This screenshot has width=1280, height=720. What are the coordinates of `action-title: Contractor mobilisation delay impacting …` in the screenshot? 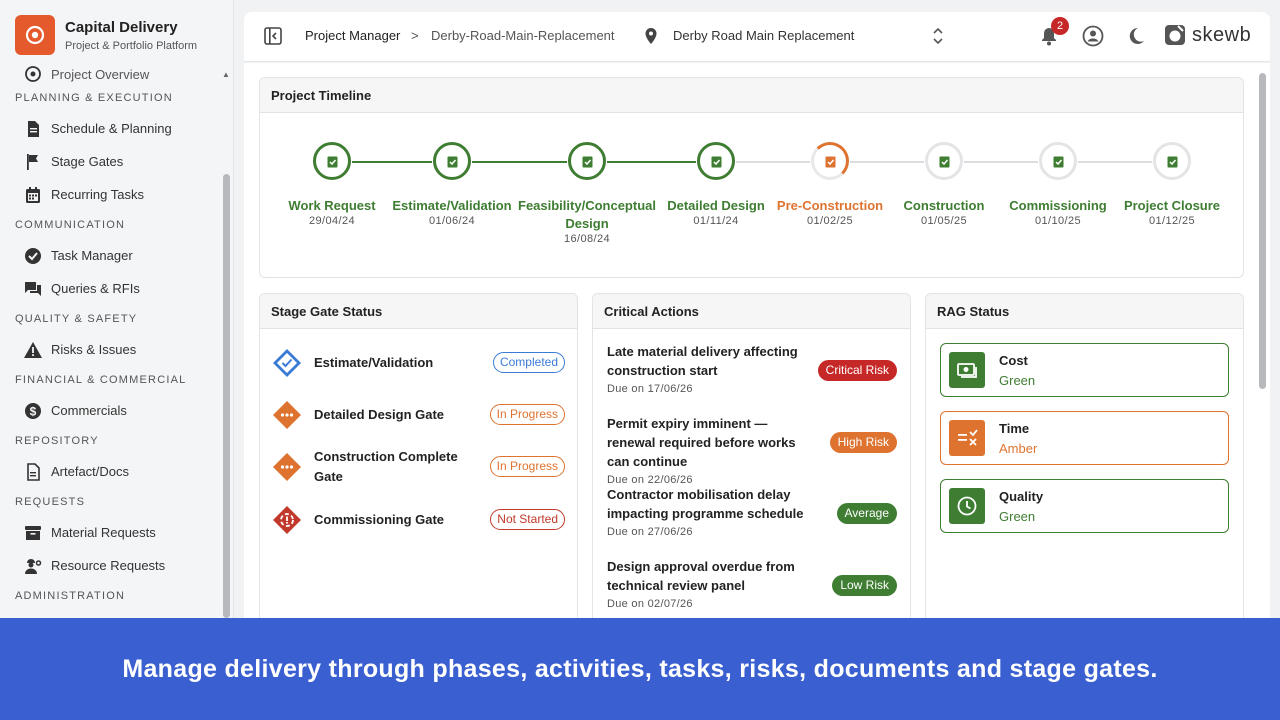 It's located at (705, 504).